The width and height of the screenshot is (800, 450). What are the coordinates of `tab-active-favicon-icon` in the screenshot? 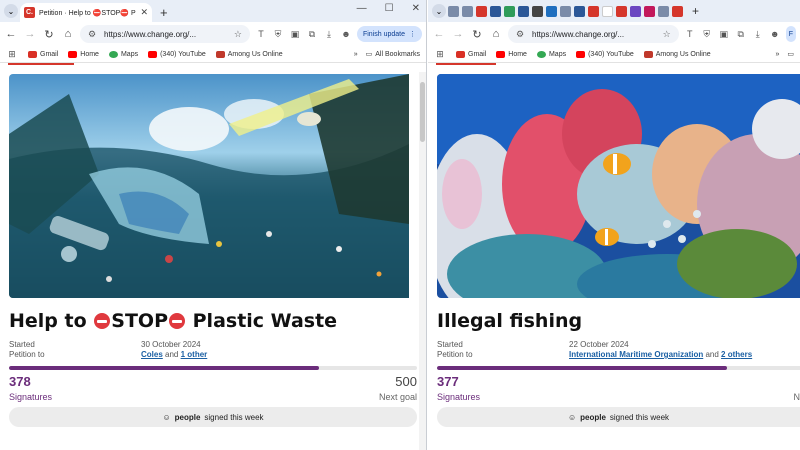 It's located at (607, 11).